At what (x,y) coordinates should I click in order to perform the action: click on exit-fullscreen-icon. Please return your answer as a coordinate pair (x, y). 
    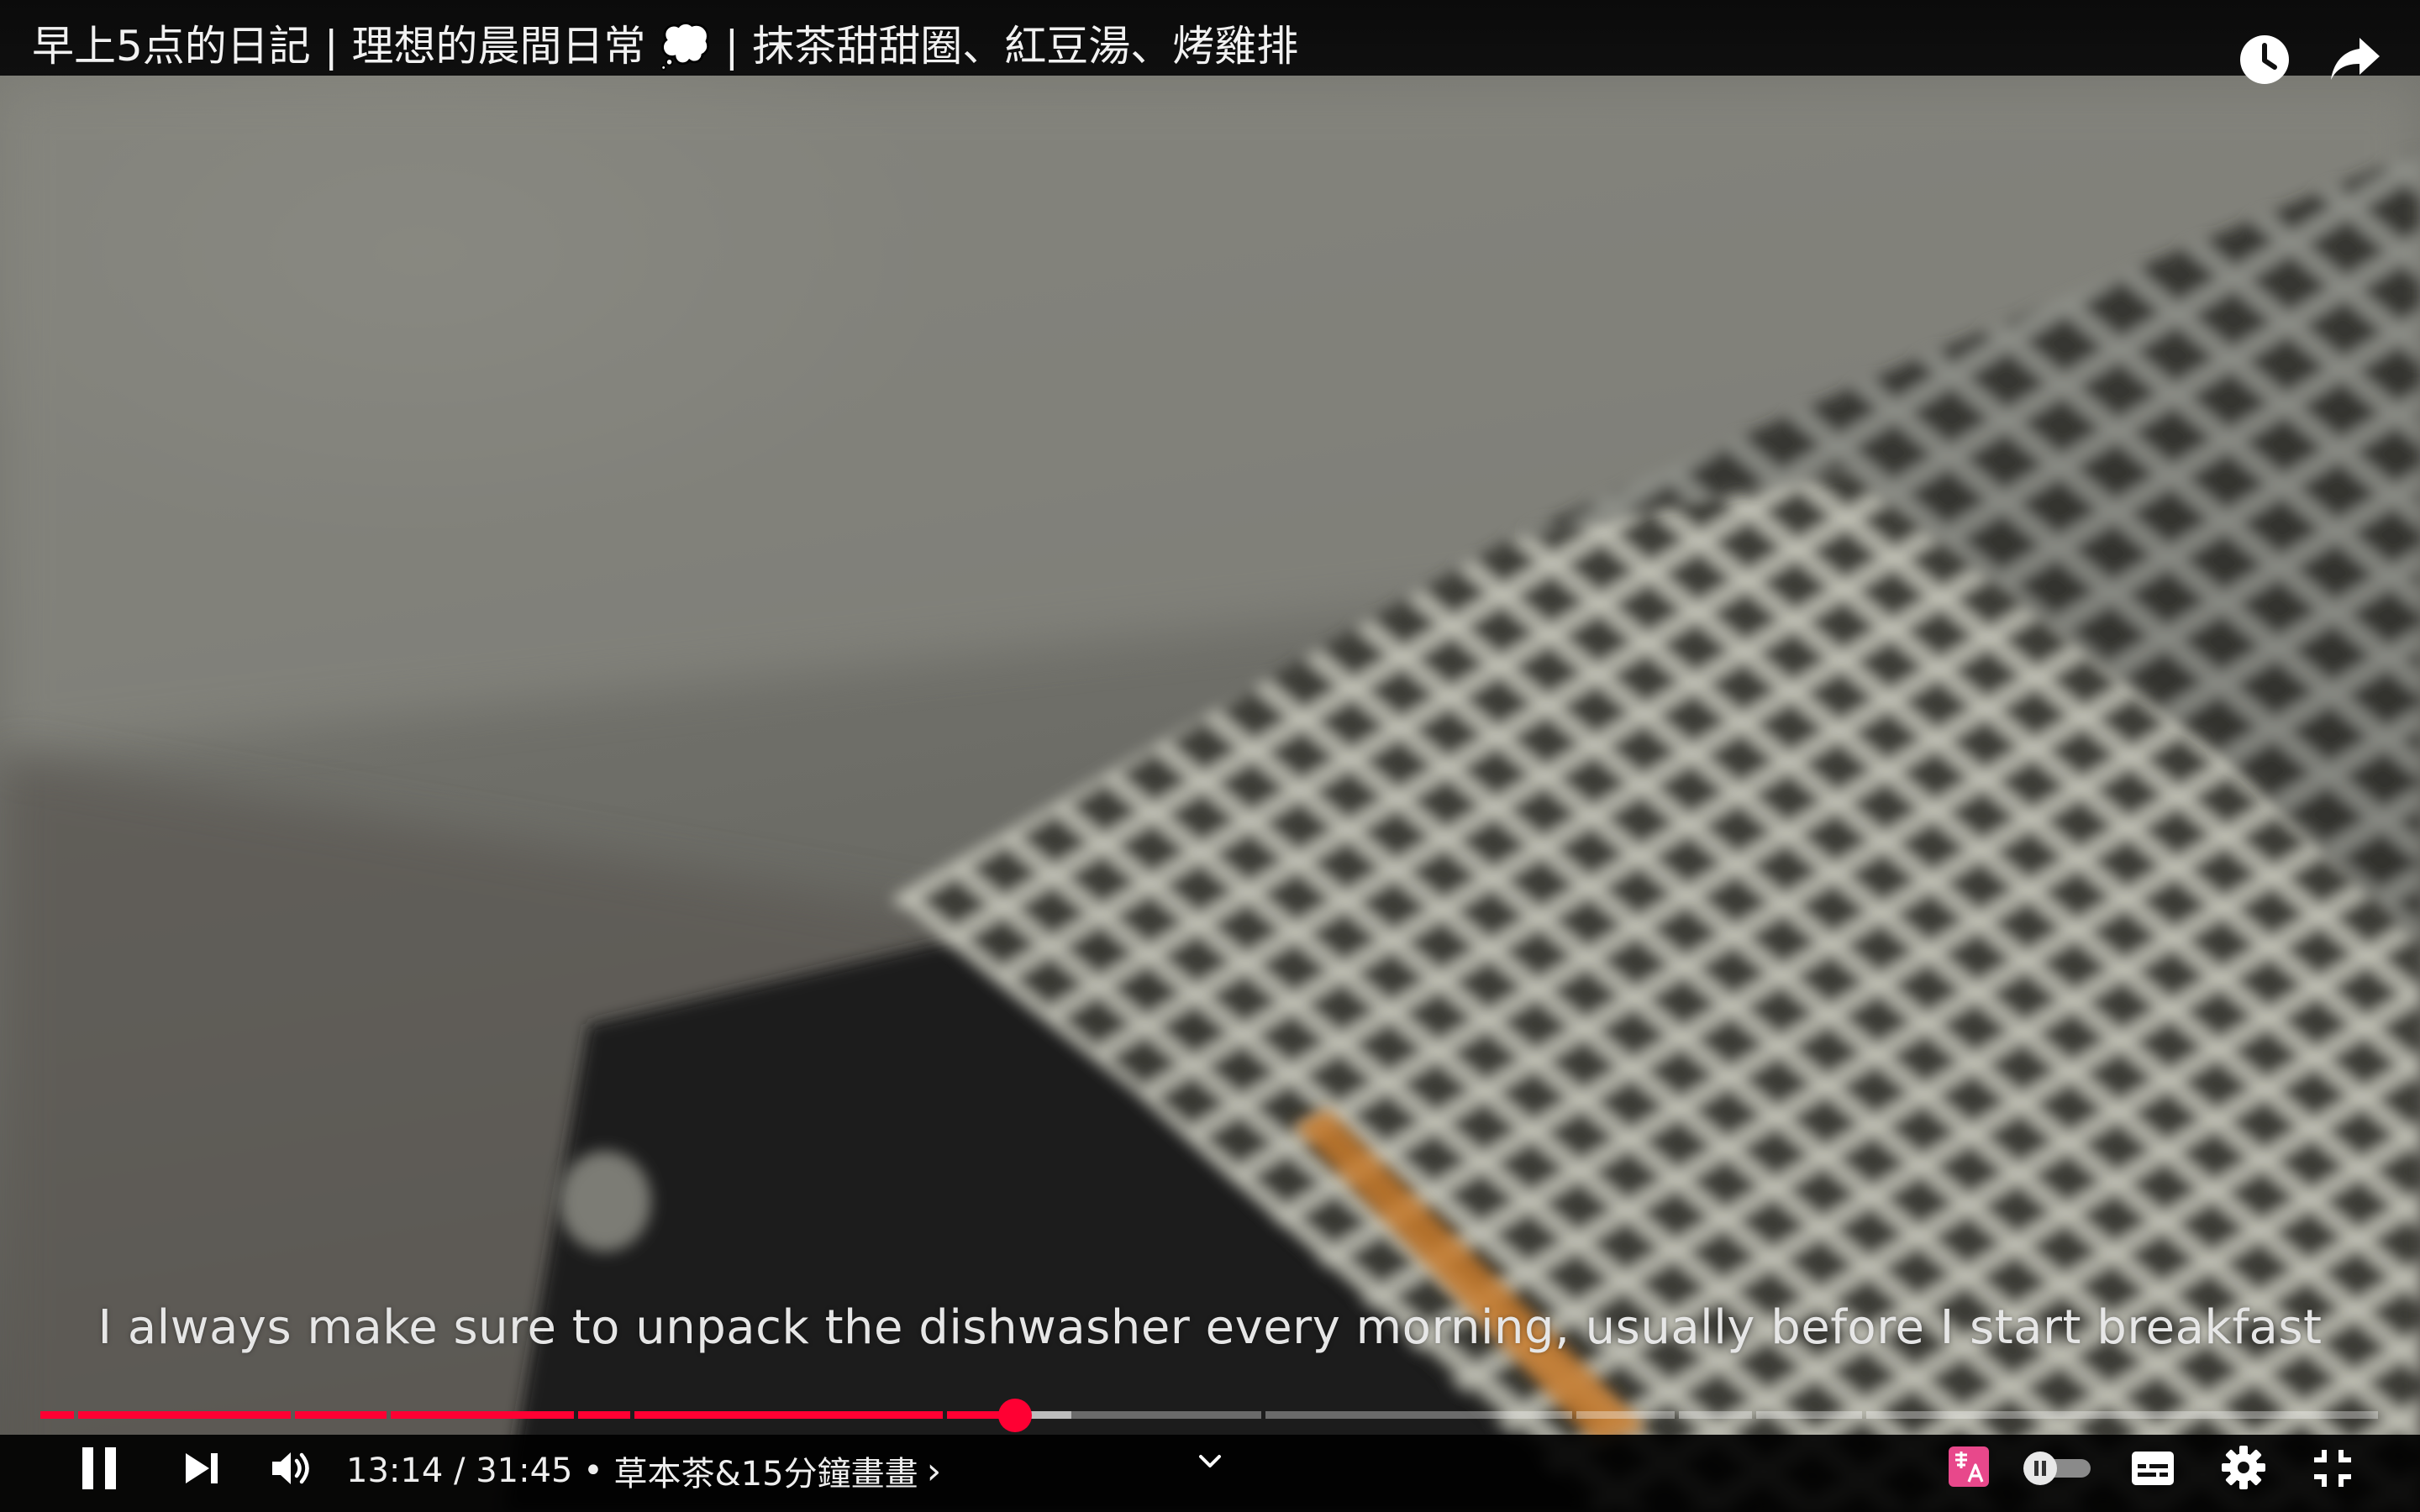
    Looking at the image, I should click on (2332, 1468).